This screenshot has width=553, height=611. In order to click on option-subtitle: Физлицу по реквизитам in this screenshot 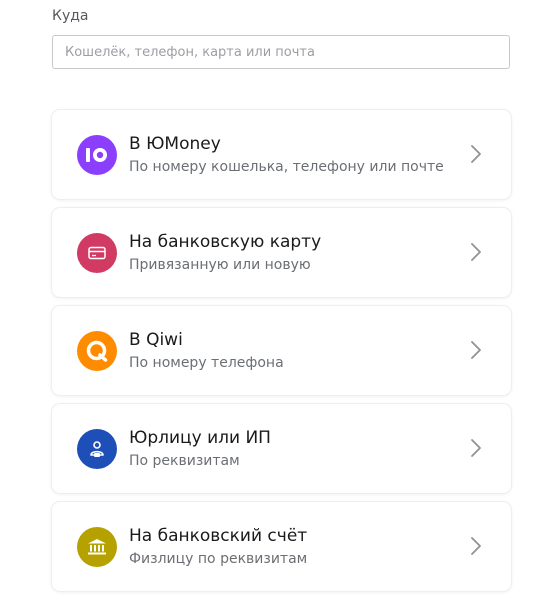, I will do `click(218, 559)`.